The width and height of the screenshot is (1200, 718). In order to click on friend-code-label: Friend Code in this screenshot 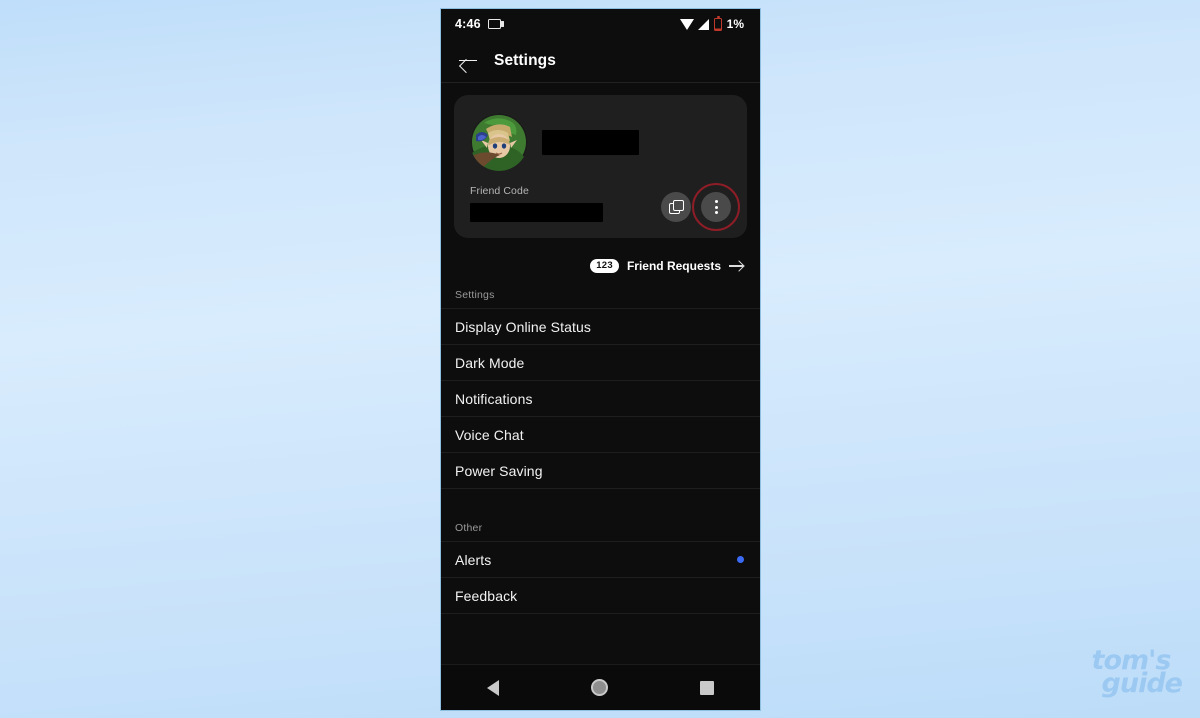, I will do `click(499, 191)`.